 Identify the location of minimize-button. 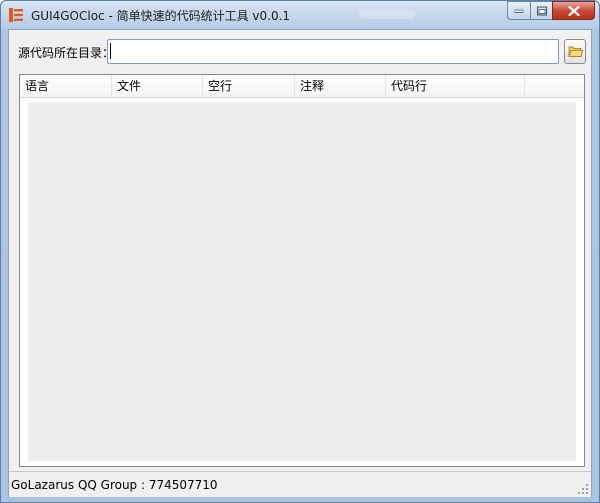
(518, 10).